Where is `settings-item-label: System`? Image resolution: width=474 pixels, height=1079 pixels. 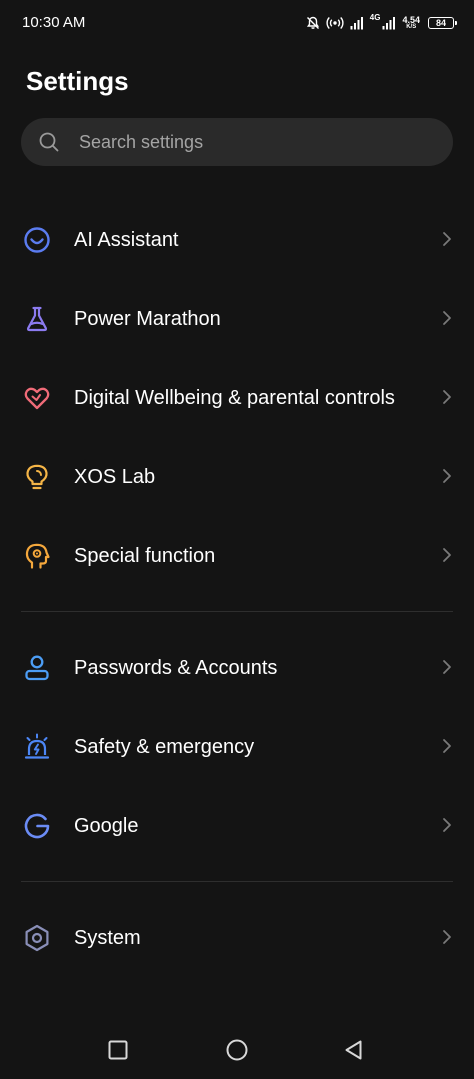
settings-item-label: System is located at coordinates (107, 938).